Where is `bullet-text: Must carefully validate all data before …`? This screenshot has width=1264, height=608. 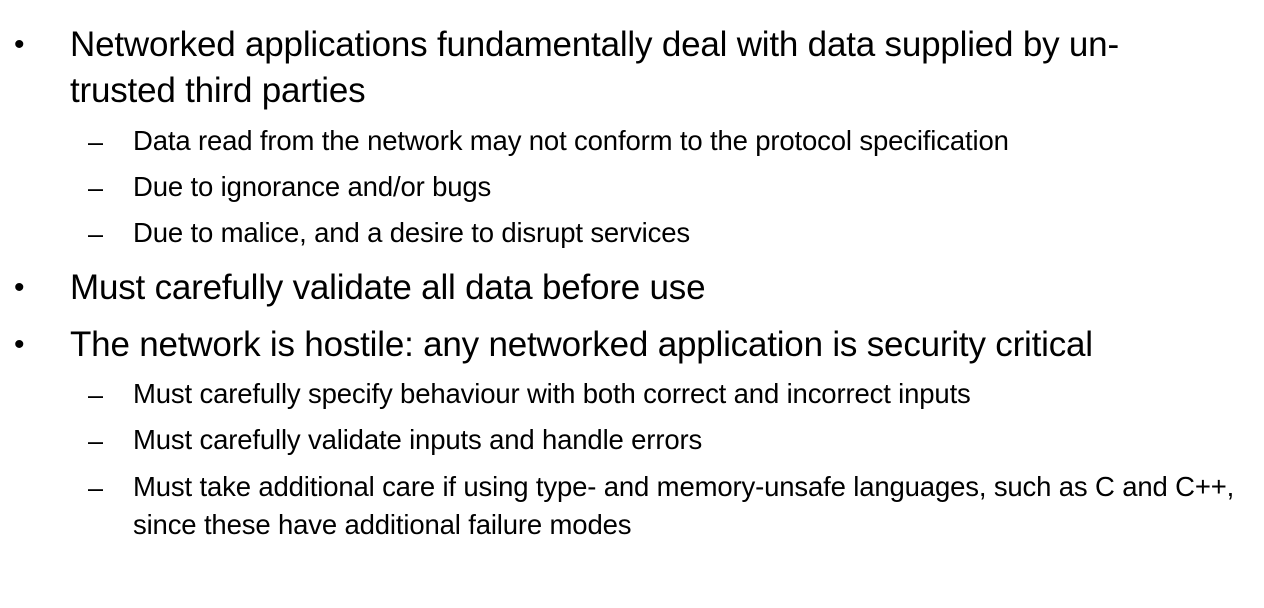
bullet-text: Must carefully validate all data before … is located at coordinates (388, 287).